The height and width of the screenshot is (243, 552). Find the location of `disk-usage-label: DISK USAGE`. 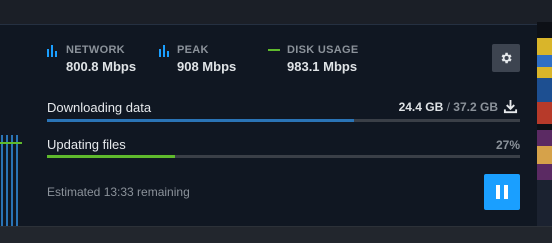

disk-usage-label: DISK USAGE is located at coordinates (323, 50).